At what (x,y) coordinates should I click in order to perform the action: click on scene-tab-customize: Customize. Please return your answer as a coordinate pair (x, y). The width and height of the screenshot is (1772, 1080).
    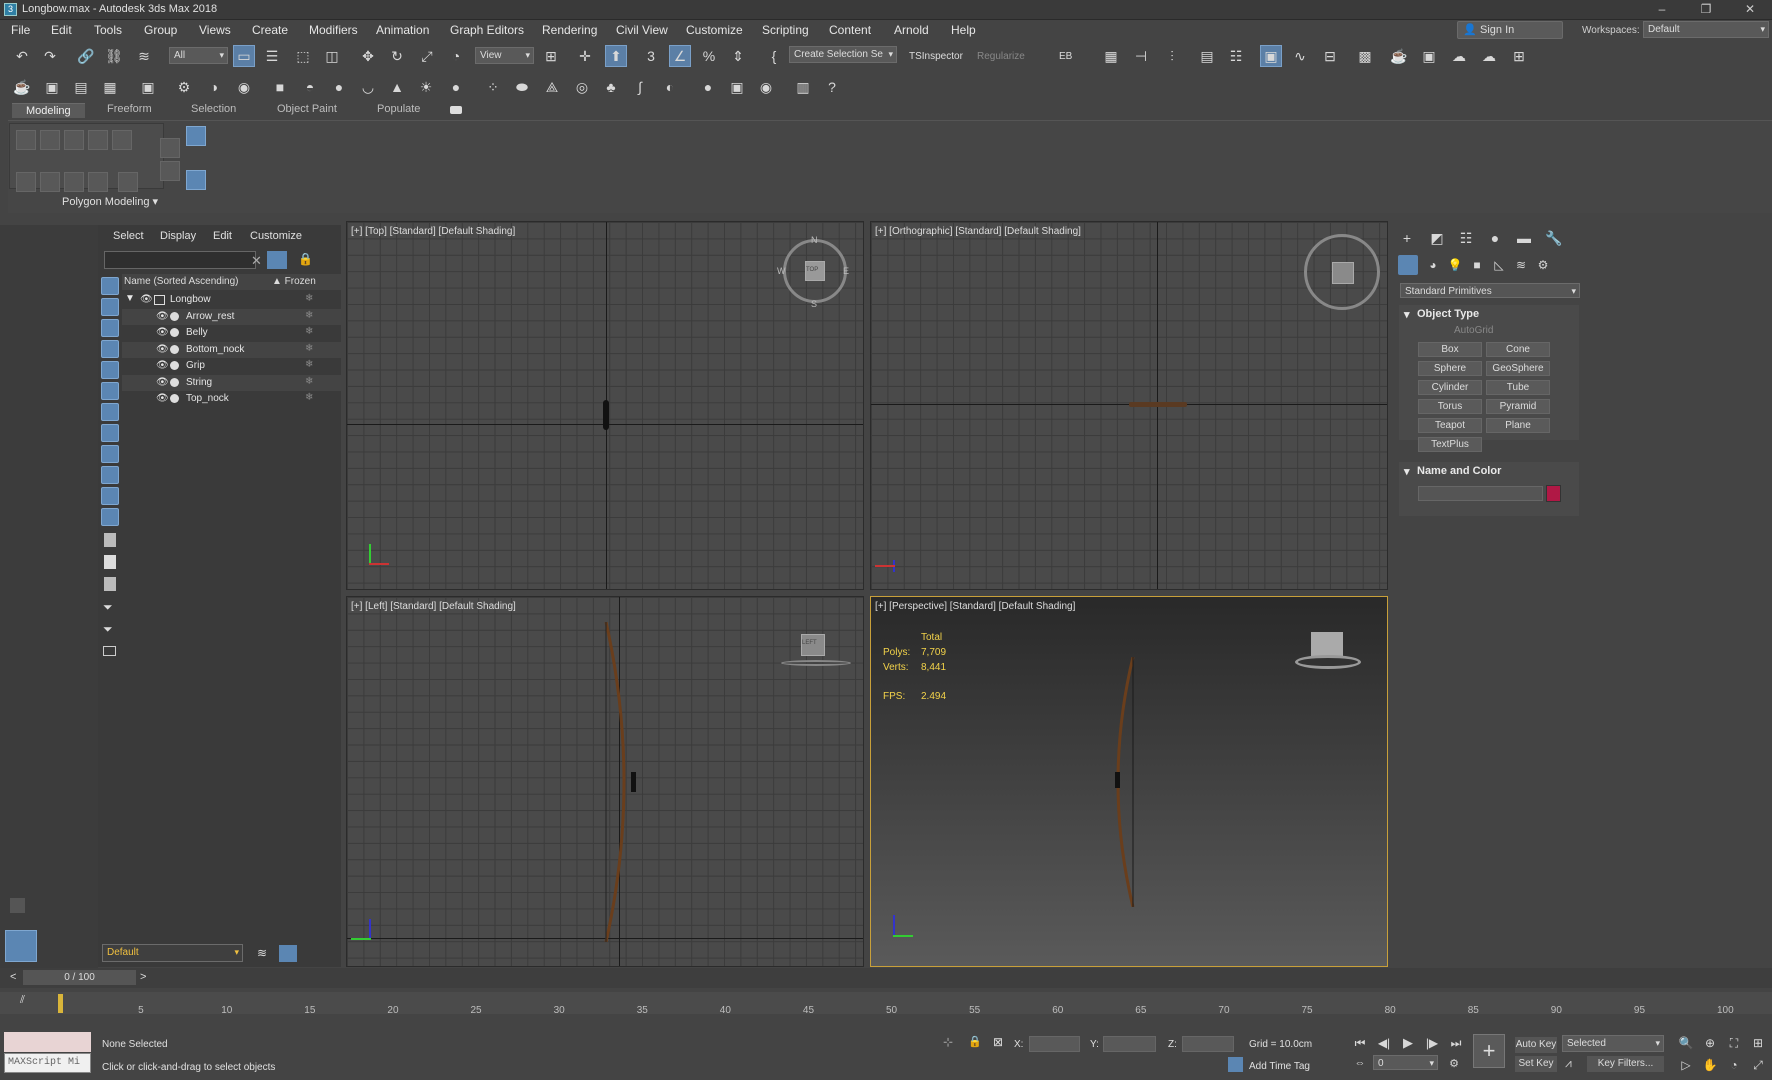
    Looking at the image, I should click on (276, 236).